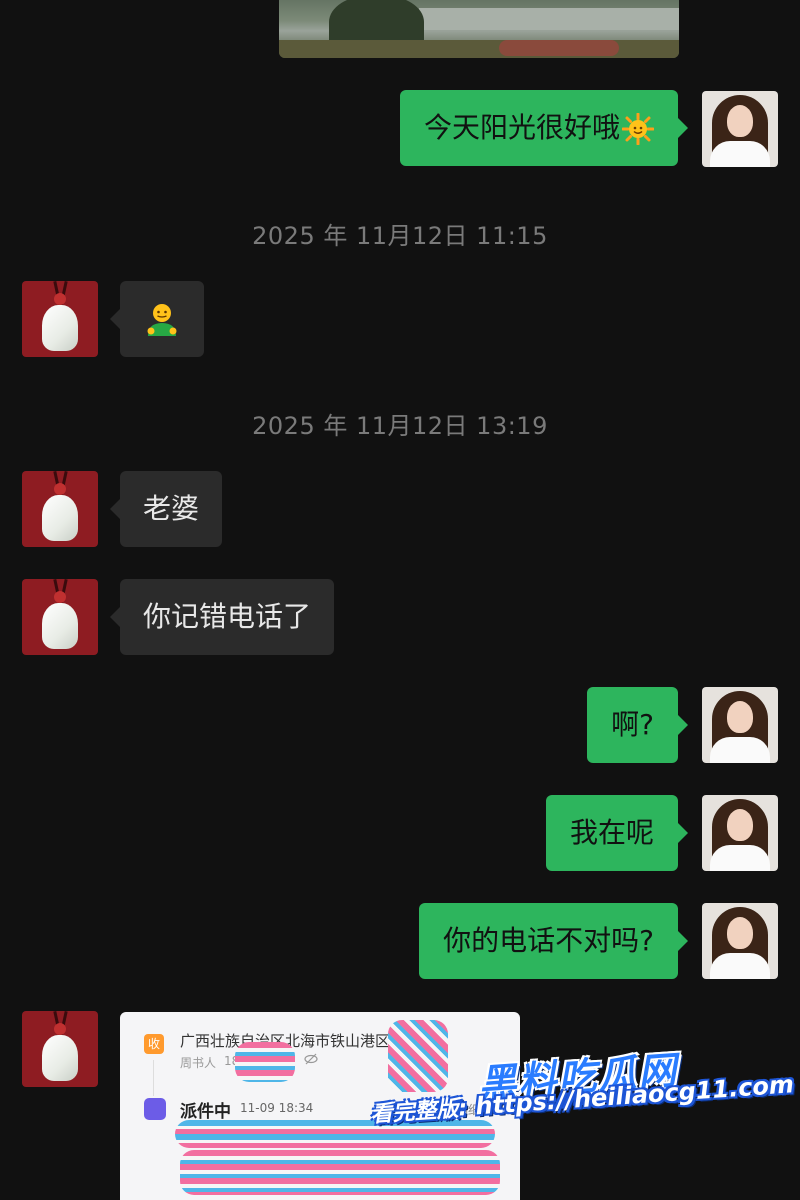  Describe the element at coordinates (155, 1109) in the screenshot. I see `delivery-truck-icon` at that location.